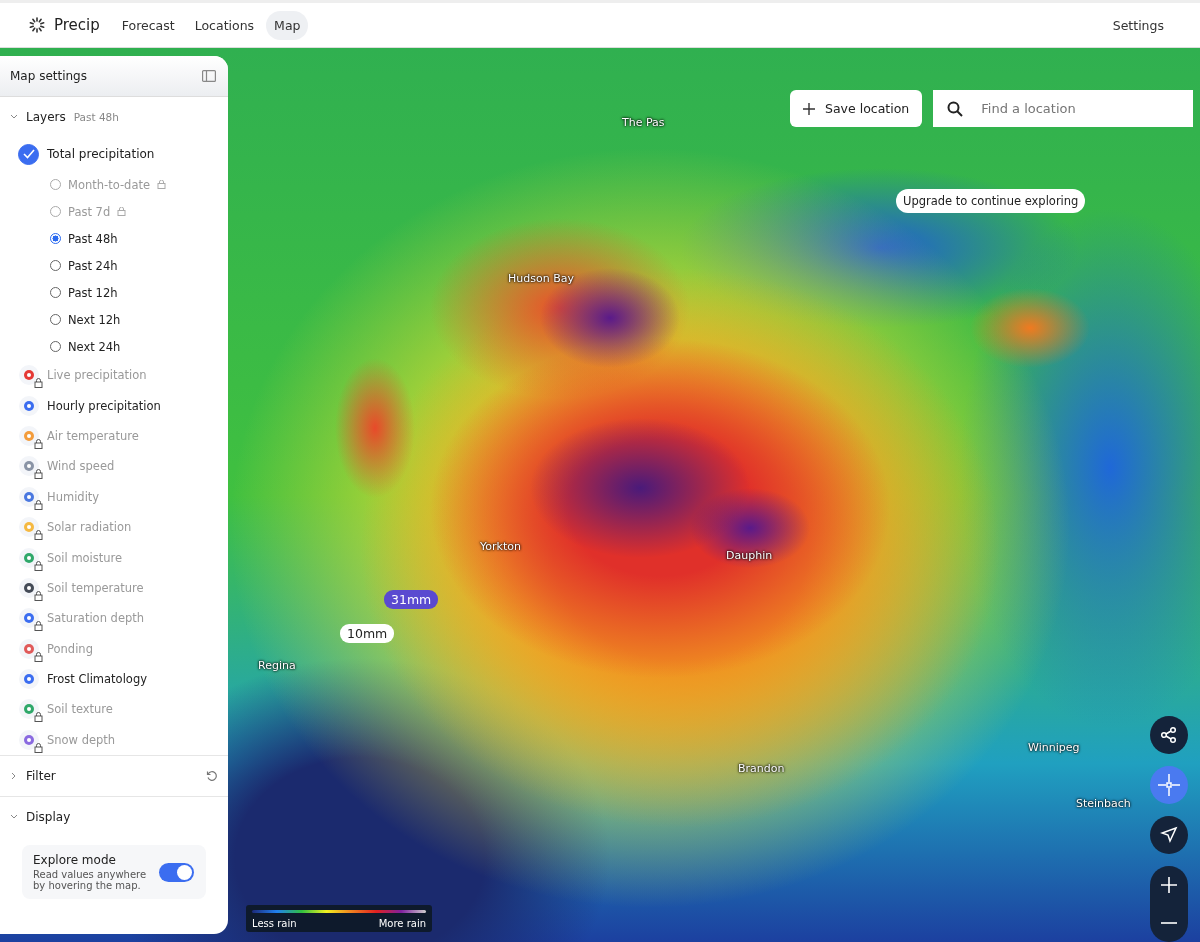  I want to click on time-range-option: Past 48h, so click(114, 238).